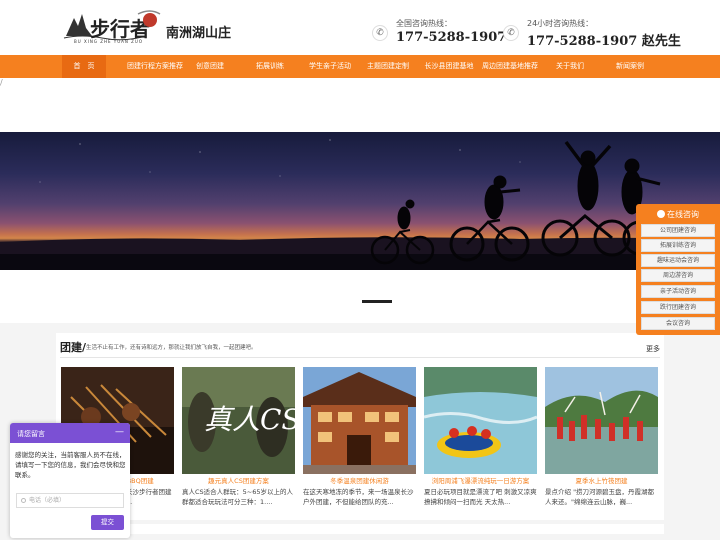  I want to click on widget-message: 感谢您的关注，当前客服人员不在线，请填写一下您的信息，我们会尽快和您联系。, so click(70, 465).